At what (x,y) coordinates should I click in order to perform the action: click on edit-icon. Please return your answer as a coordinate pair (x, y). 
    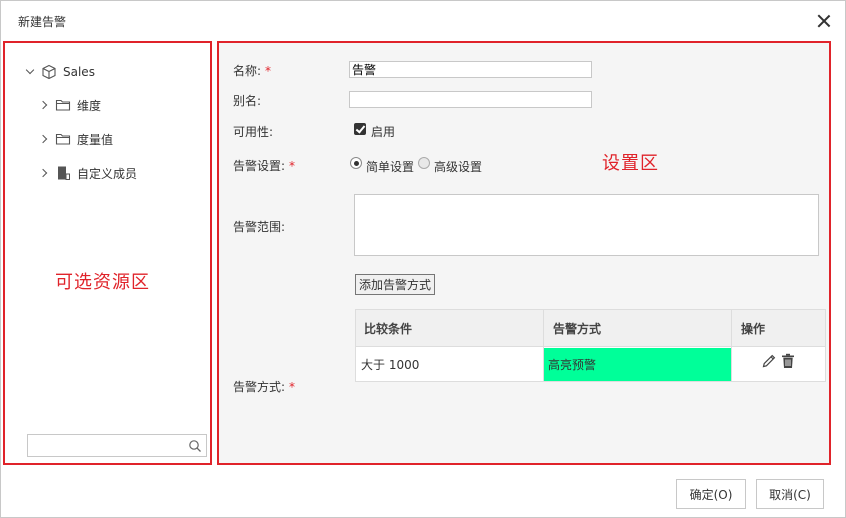
    Looking at the image, I should click on (769, 362).